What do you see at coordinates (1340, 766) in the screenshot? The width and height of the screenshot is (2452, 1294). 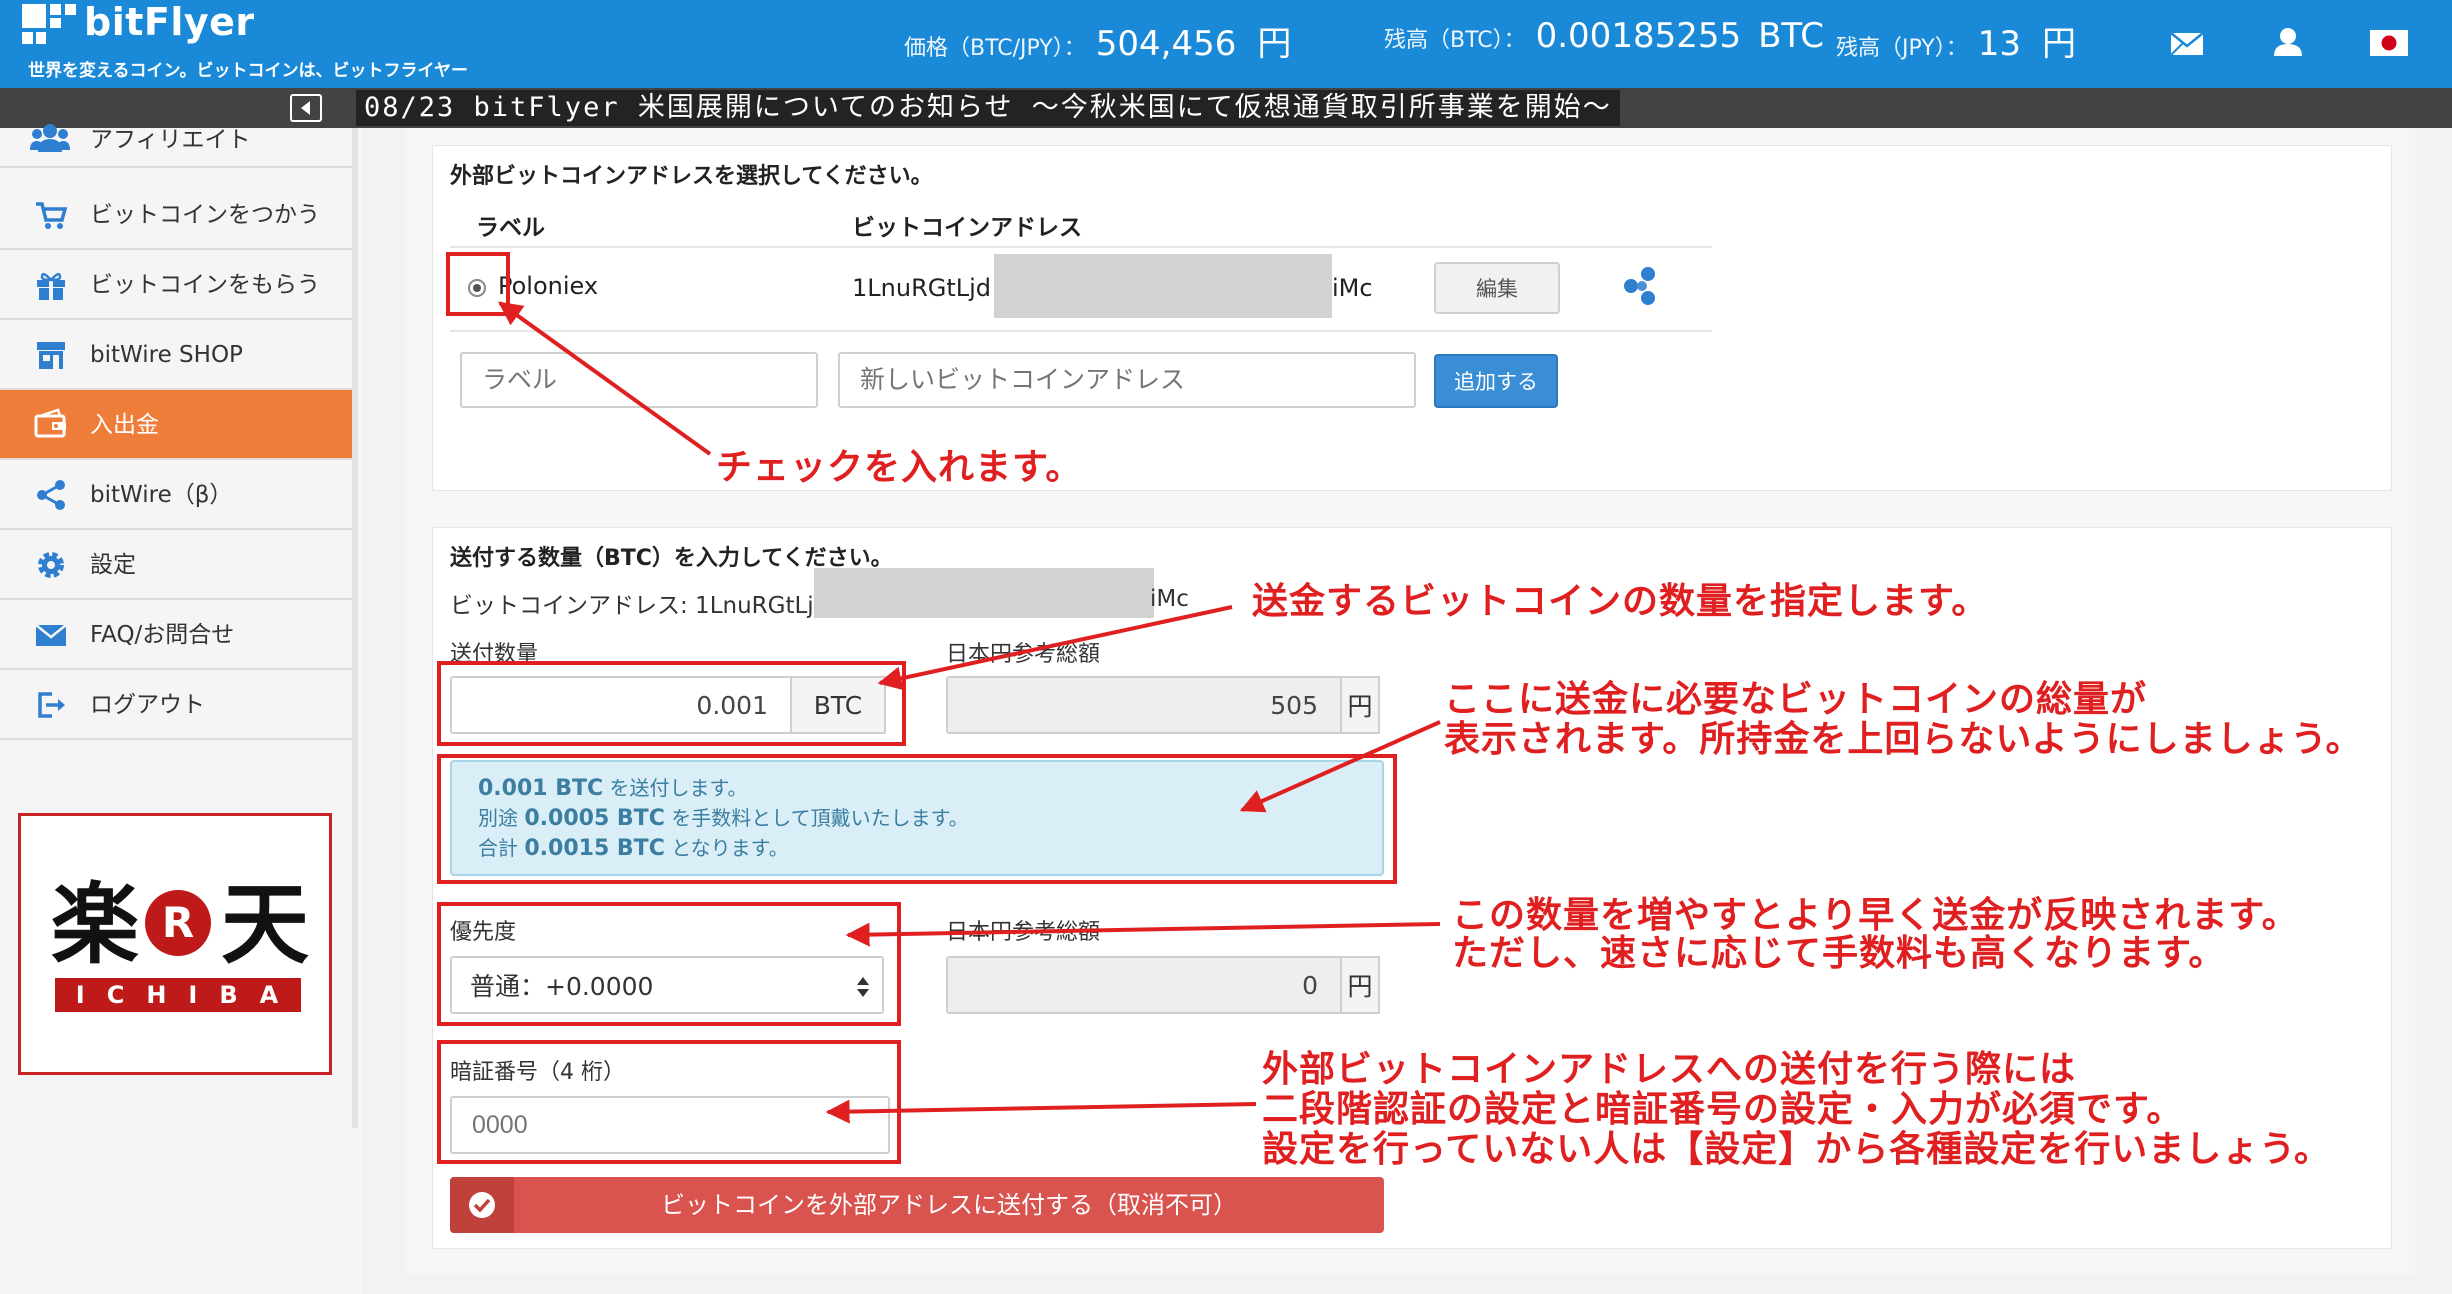 I see `arrow-to-summary` at bounding box center [1340, 766].